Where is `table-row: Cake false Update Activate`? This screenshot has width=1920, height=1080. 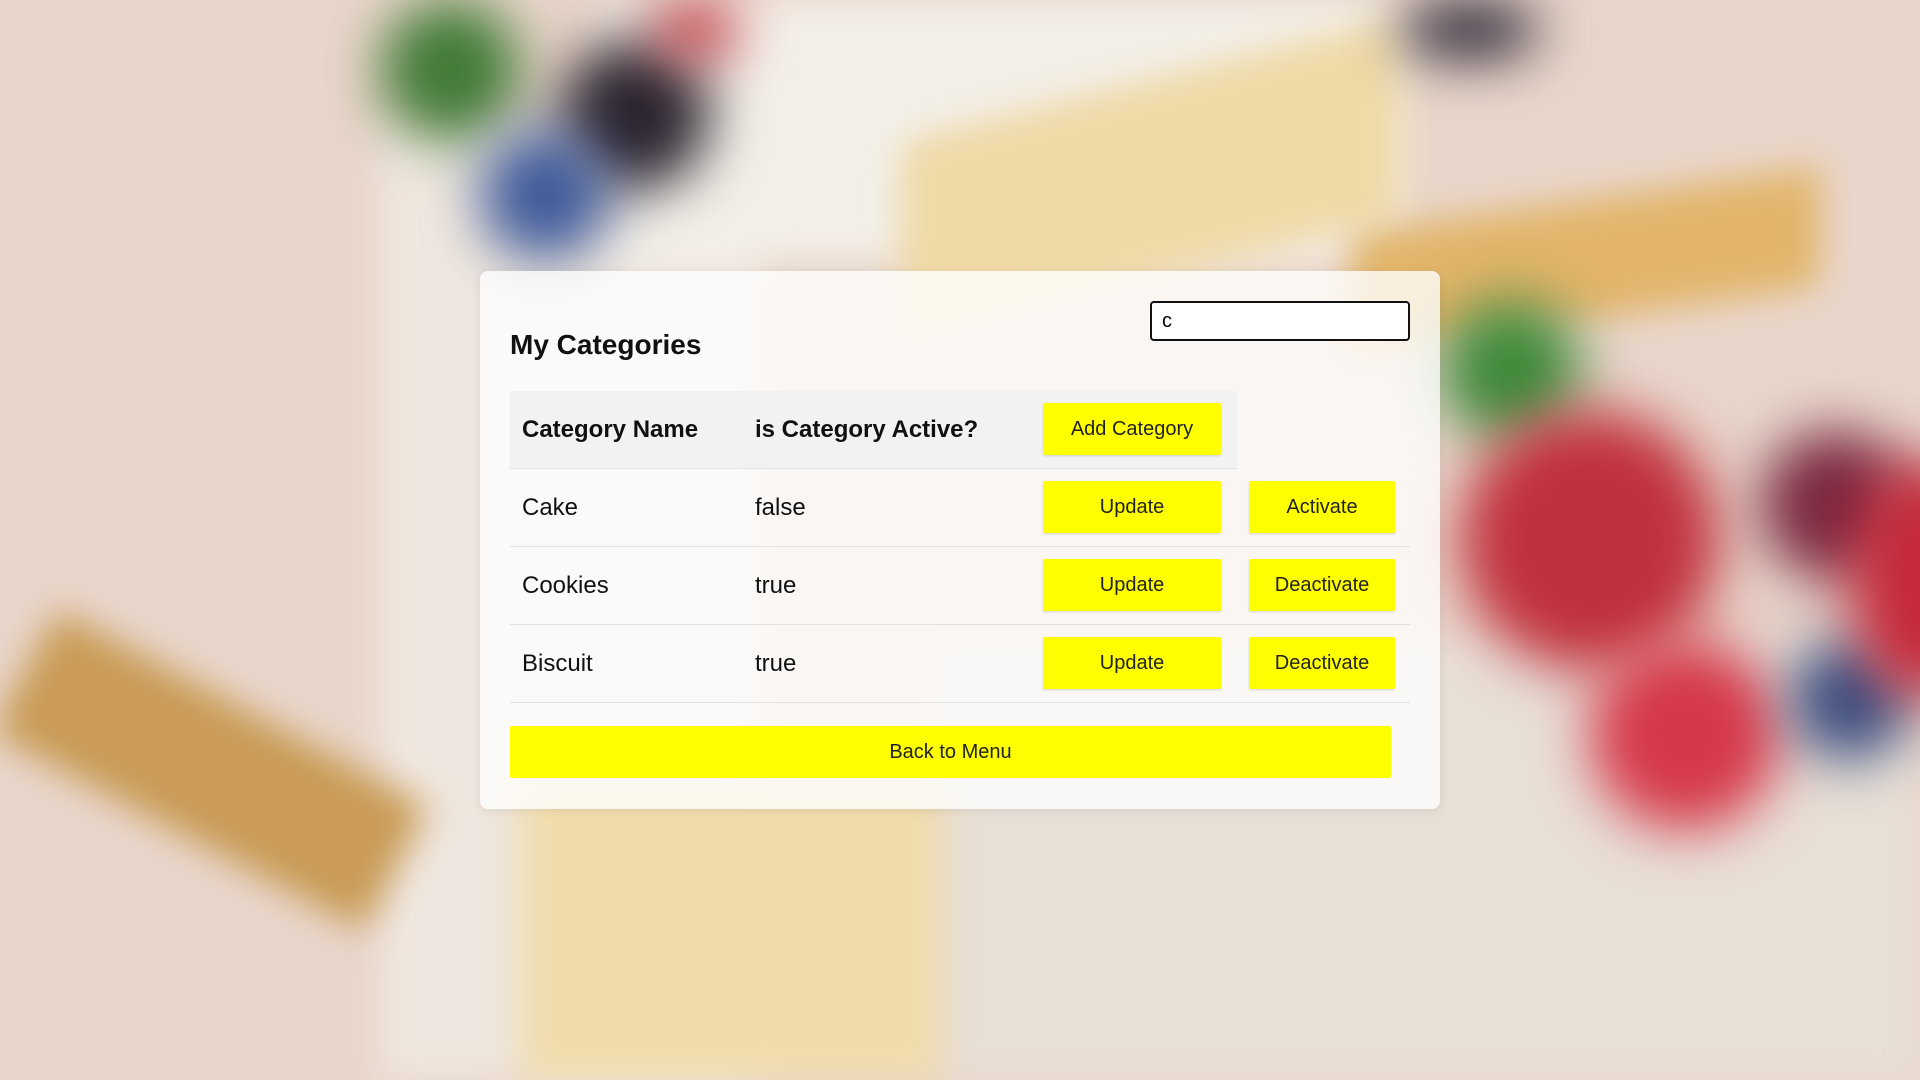
table-row: Cake false Update Activate is located at coordinates (960, 508).